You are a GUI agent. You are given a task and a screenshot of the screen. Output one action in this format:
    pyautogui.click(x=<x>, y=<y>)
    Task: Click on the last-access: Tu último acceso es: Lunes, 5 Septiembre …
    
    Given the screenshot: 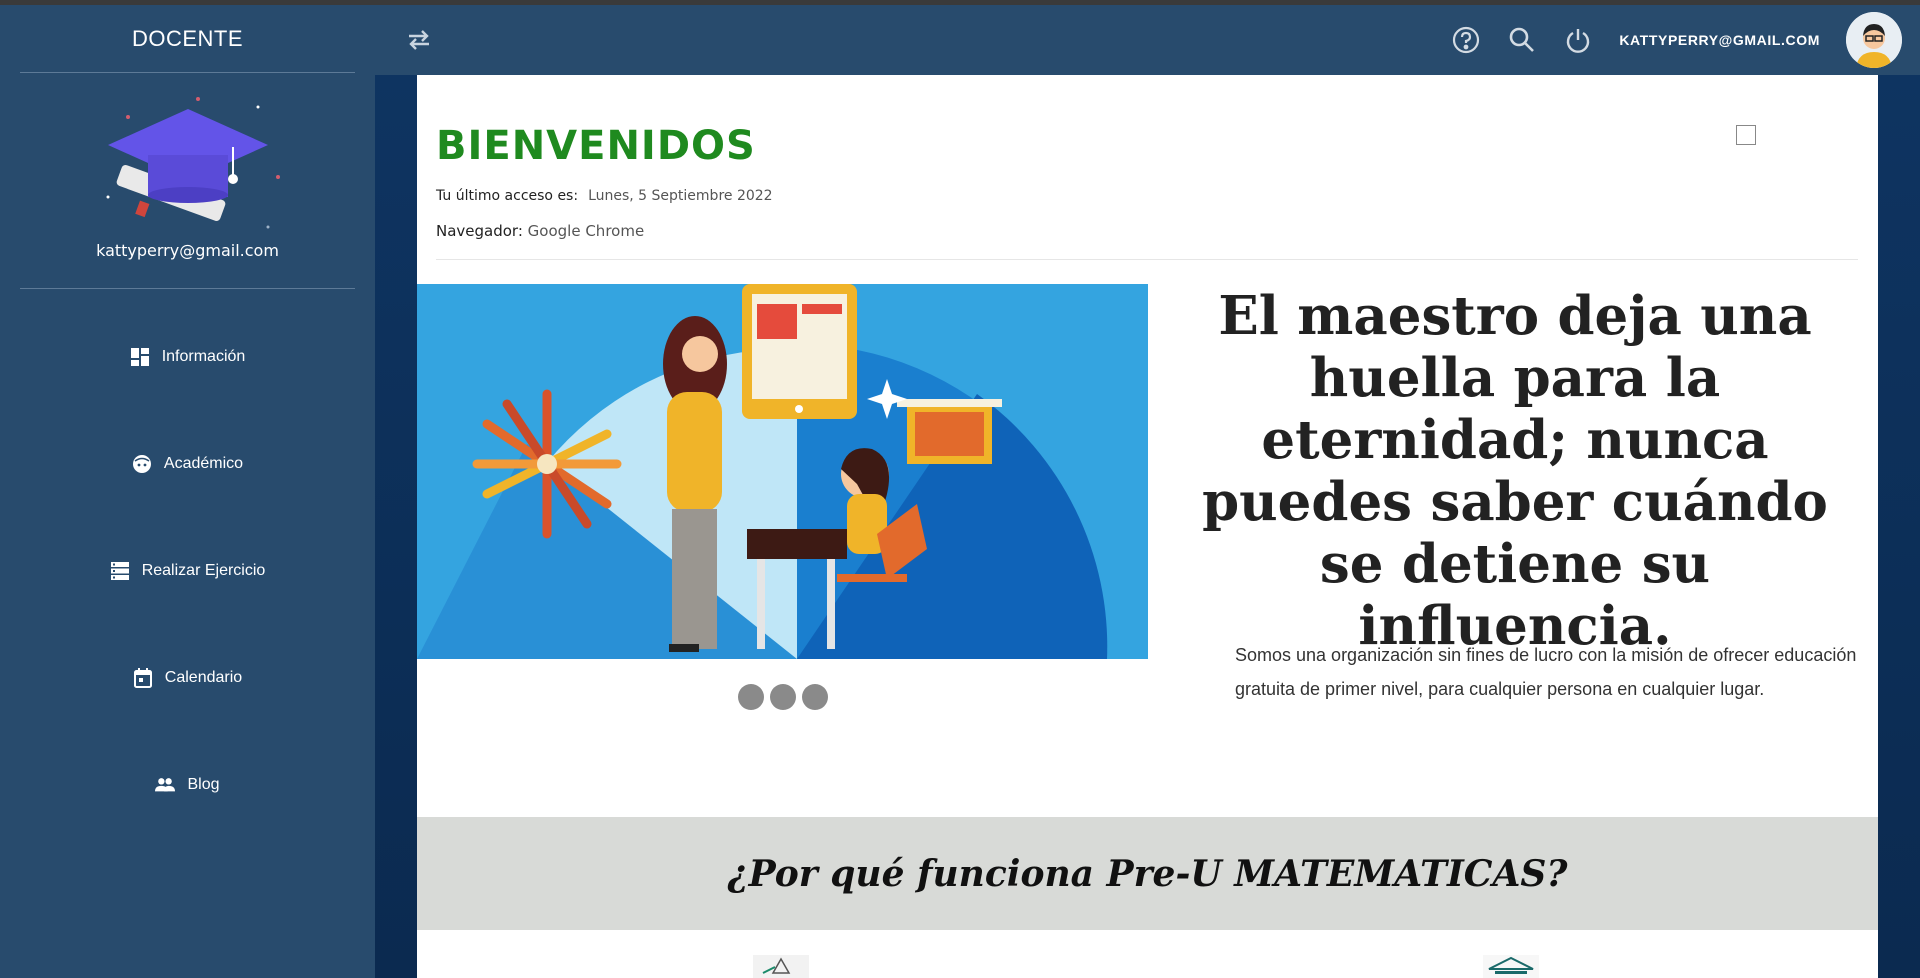 What is the action you would take?
    pyautogui.click(x=604, y=196)
    